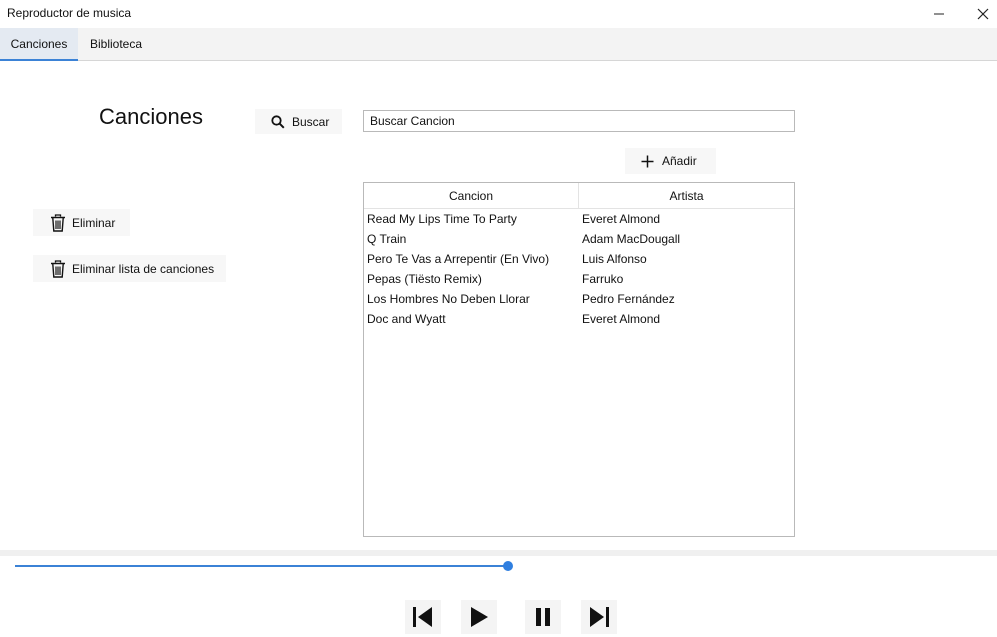 The height and width of the screenshot is (637, 997). Describe the element at coordinates (614, 259) in the screenshot. I see `artist-cell: Luis Alfonso` at that location.